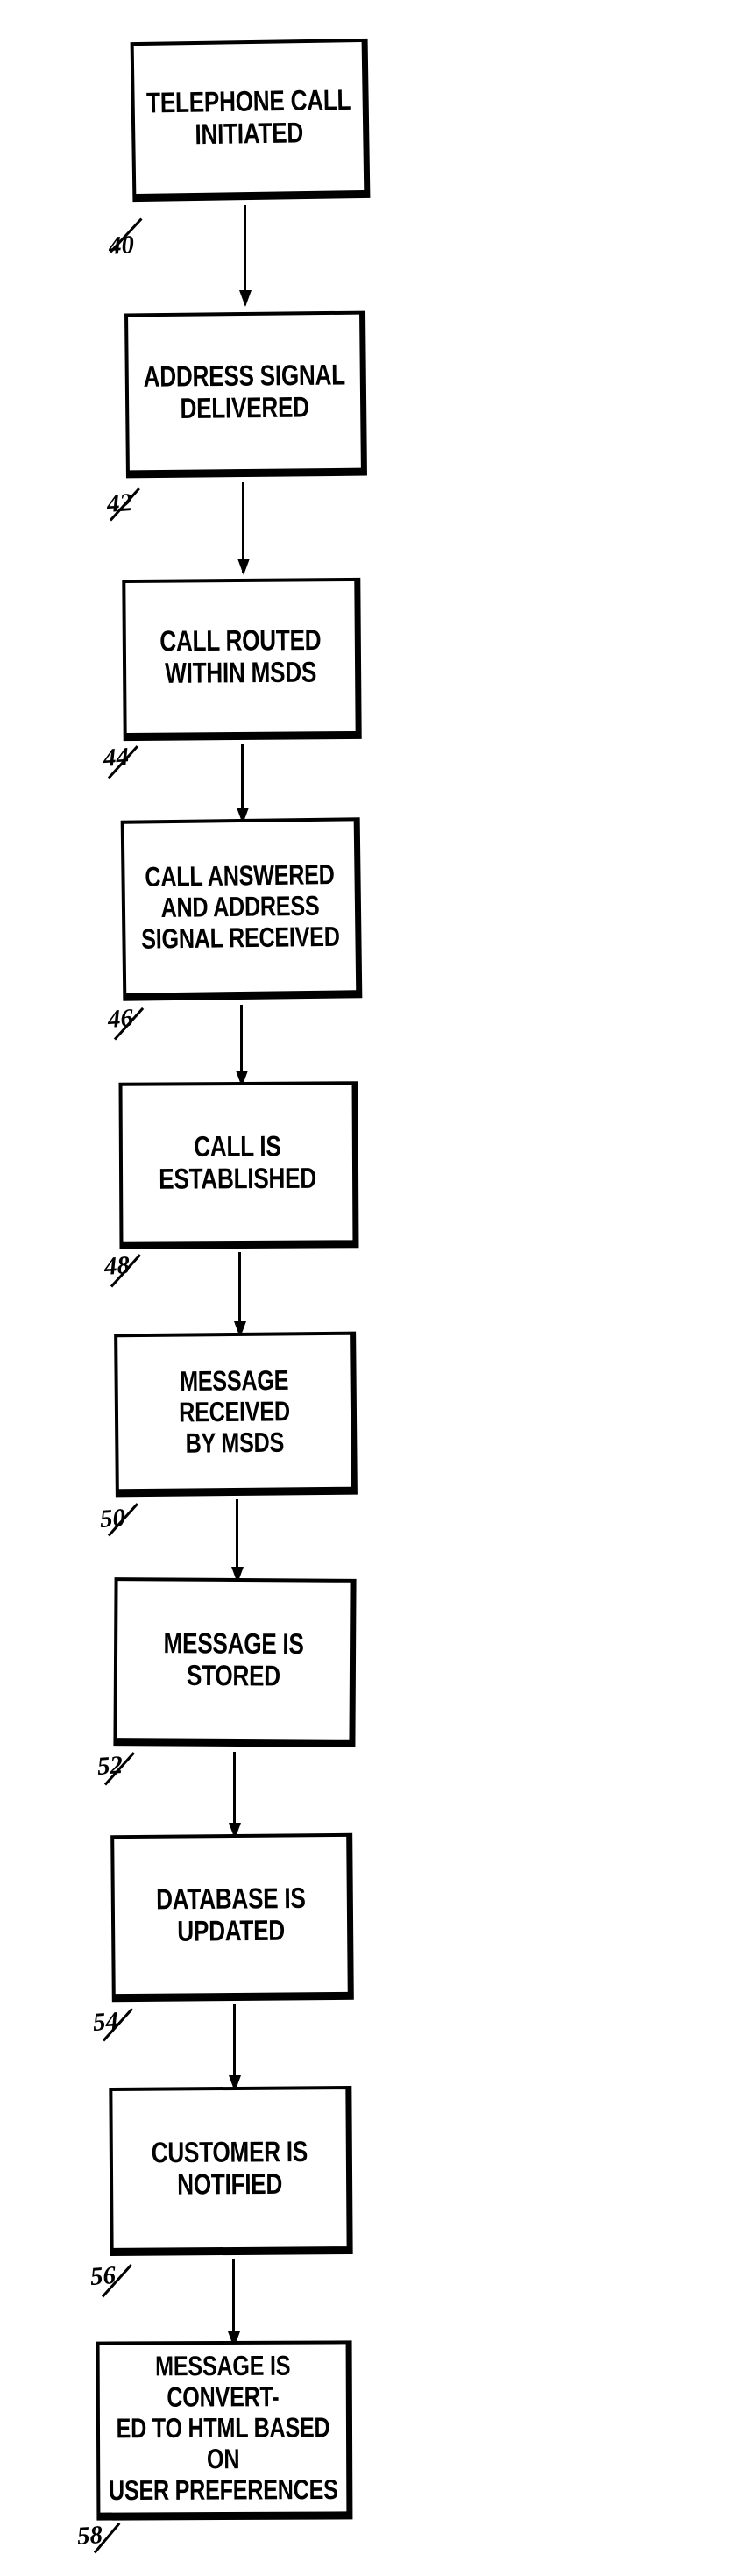 The image size is (744, 2576). I want to click on flow-node-label: MESSAGE RECEIVED BY MSDS, so click(234, 1411).